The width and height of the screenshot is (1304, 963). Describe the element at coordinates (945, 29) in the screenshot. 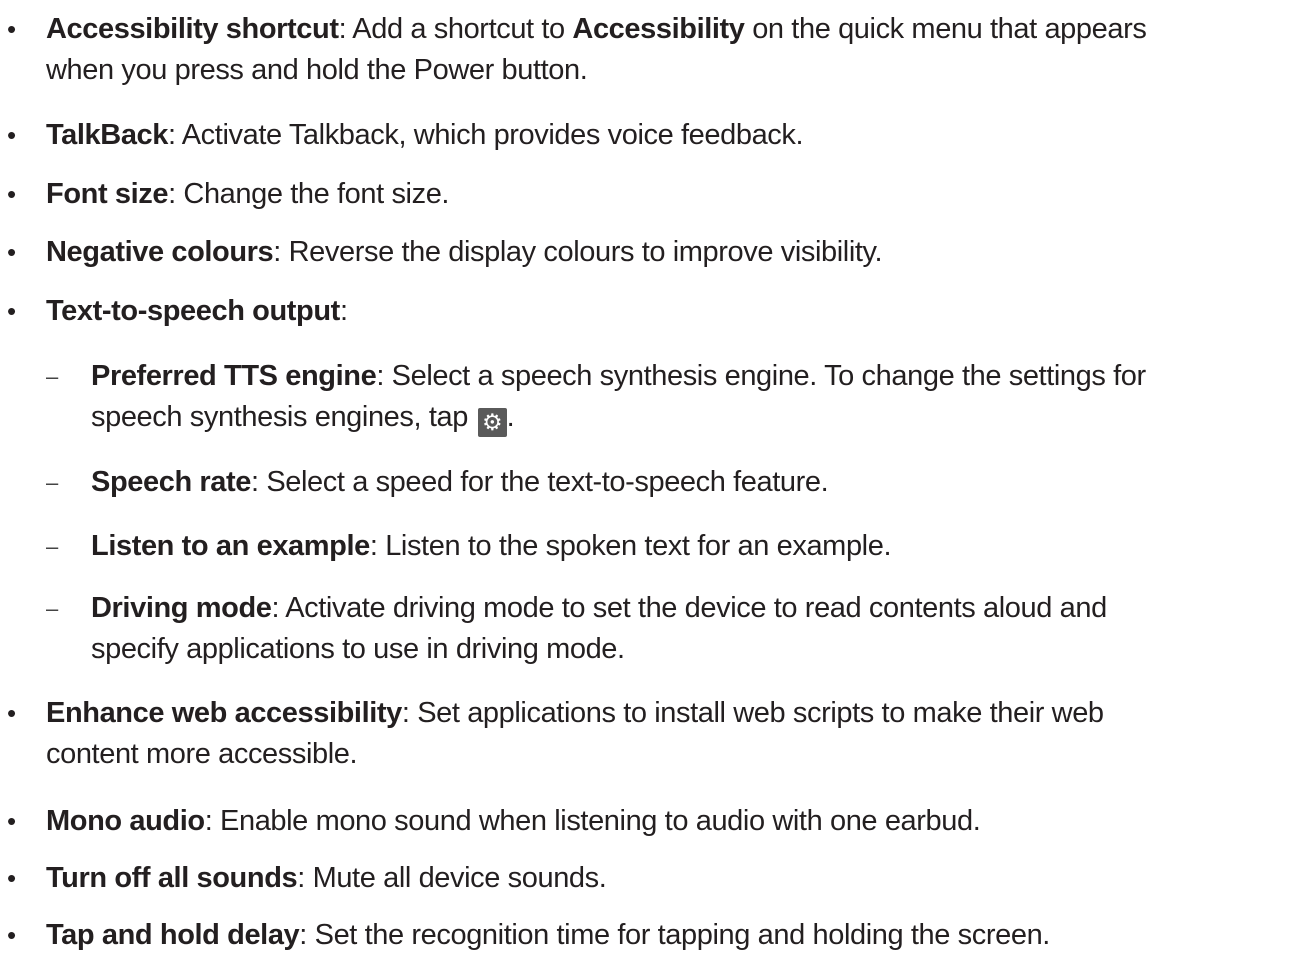

I see `item-text: on the quick menu that appears` at that location.